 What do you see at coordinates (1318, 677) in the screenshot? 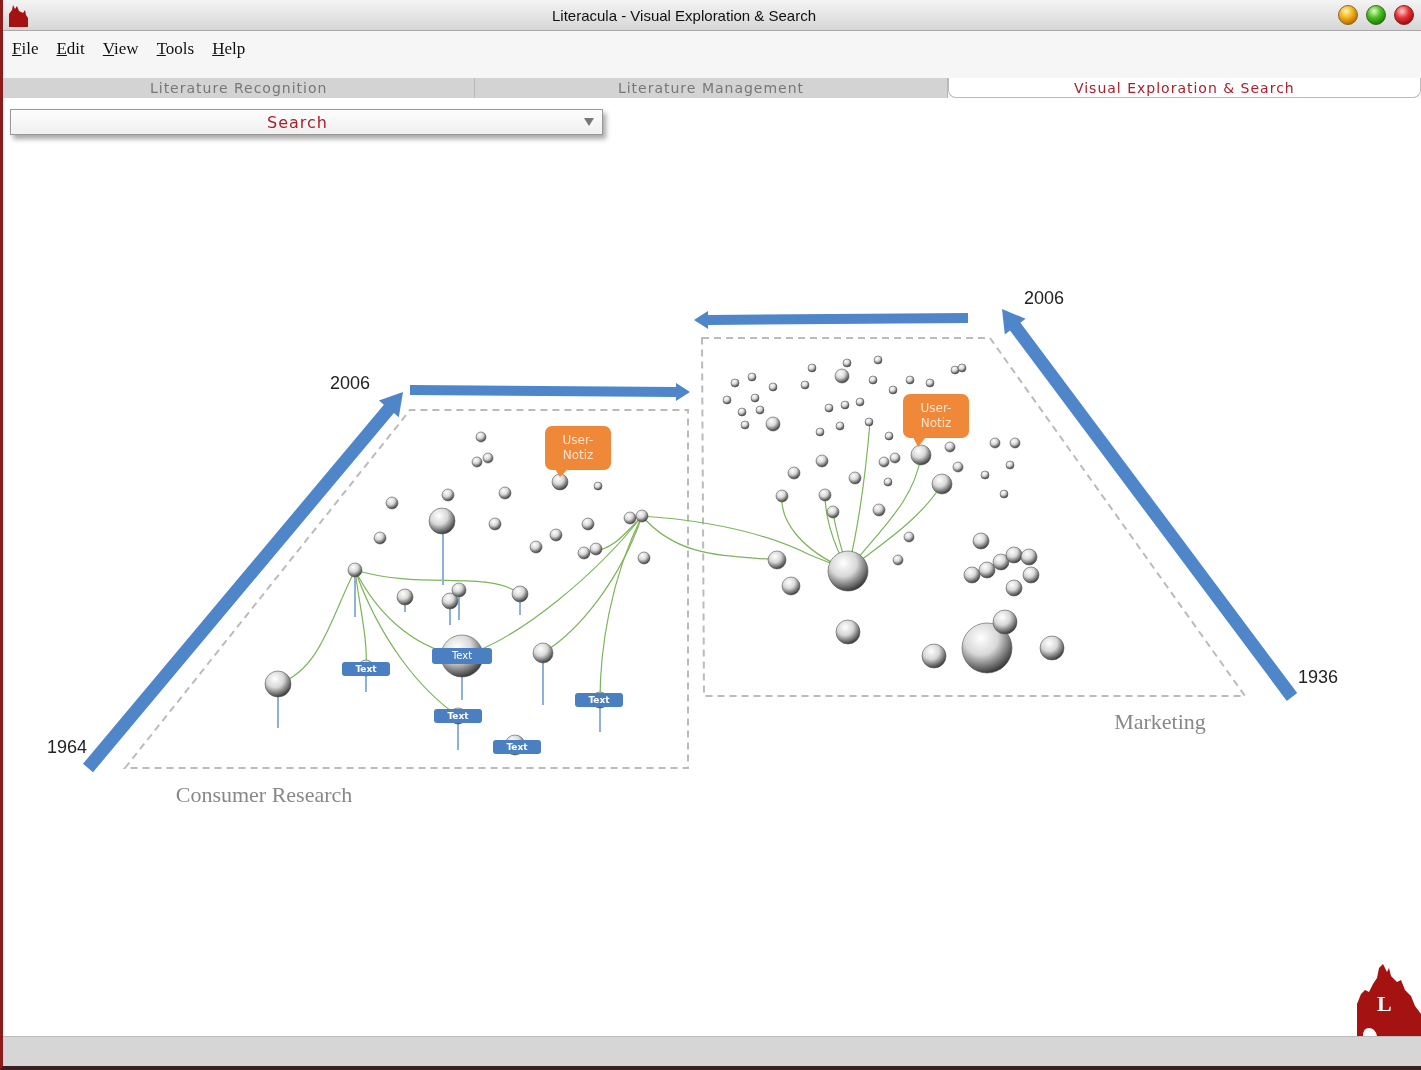
I see `year-label: 1936` at bounding box center [1318, 677].